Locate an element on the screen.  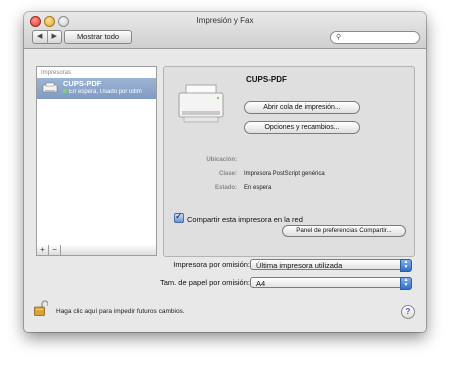
printer-name: CUPS-PDF is located at coordinates (82, 83).